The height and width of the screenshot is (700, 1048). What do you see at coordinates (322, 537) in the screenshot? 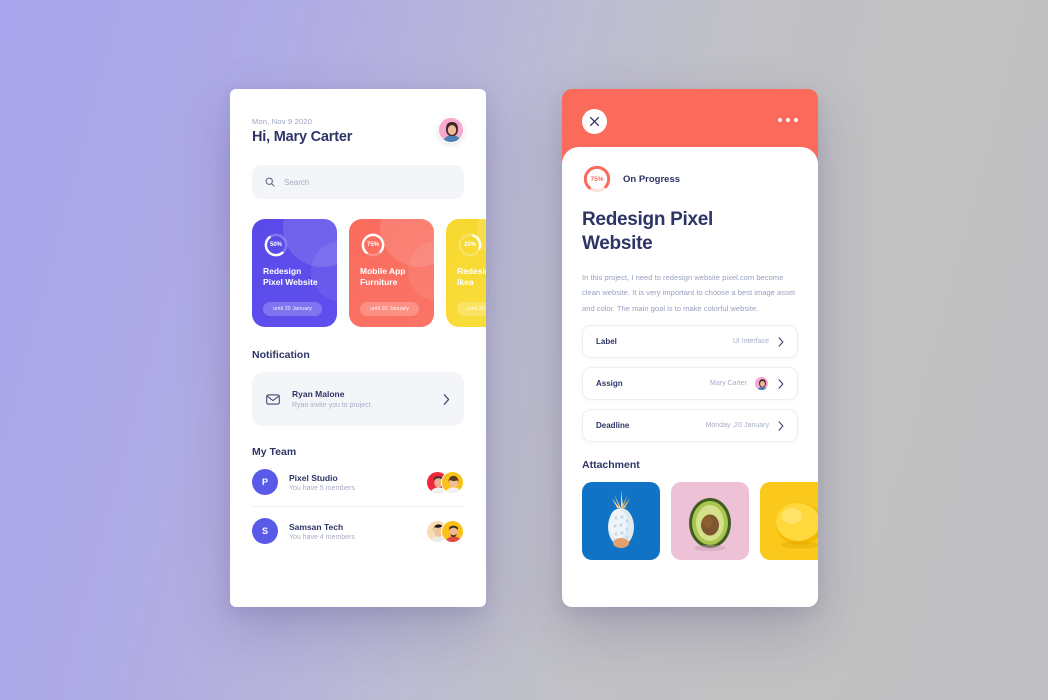
I see `team-member-count: You have 4 members` at bounding box center [322, 537].